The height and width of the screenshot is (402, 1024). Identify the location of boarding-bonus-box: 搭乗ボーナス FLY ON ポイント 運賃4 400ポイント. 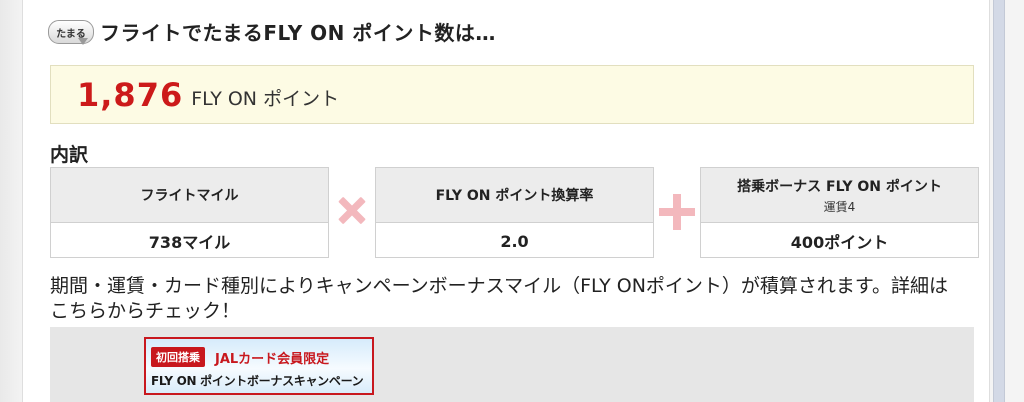
(839, 212).